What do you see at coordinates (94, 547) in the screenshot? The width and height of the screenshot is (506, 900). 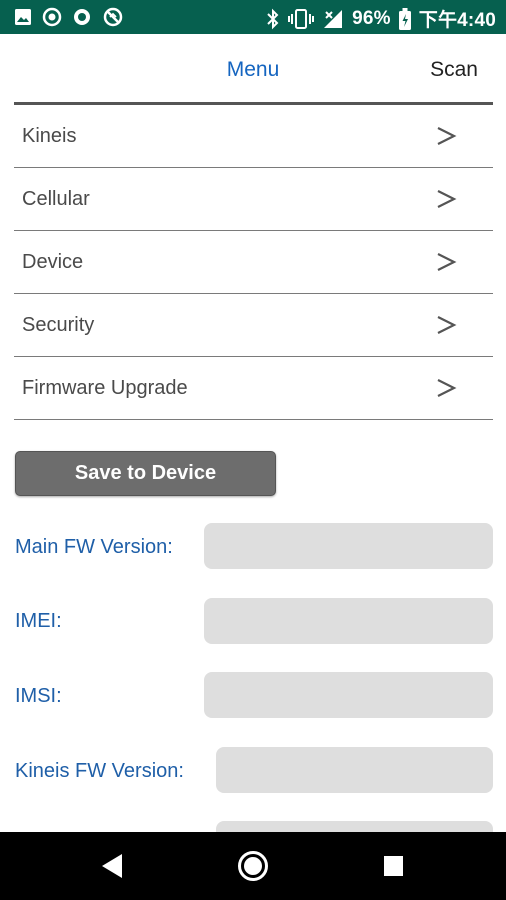 I see `main-fw-version-label: Main FW Version:` at bounding box center [94, 547].